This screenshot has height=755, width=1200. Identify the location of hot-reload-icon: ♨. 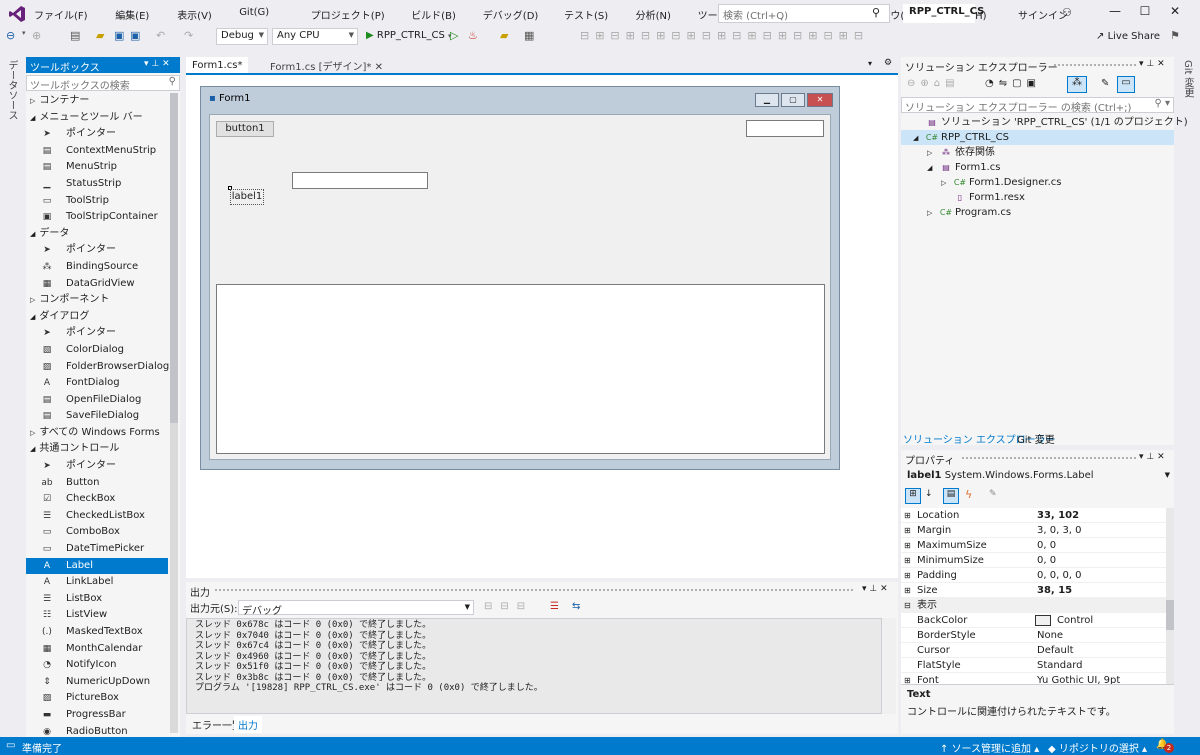
(473, 35).